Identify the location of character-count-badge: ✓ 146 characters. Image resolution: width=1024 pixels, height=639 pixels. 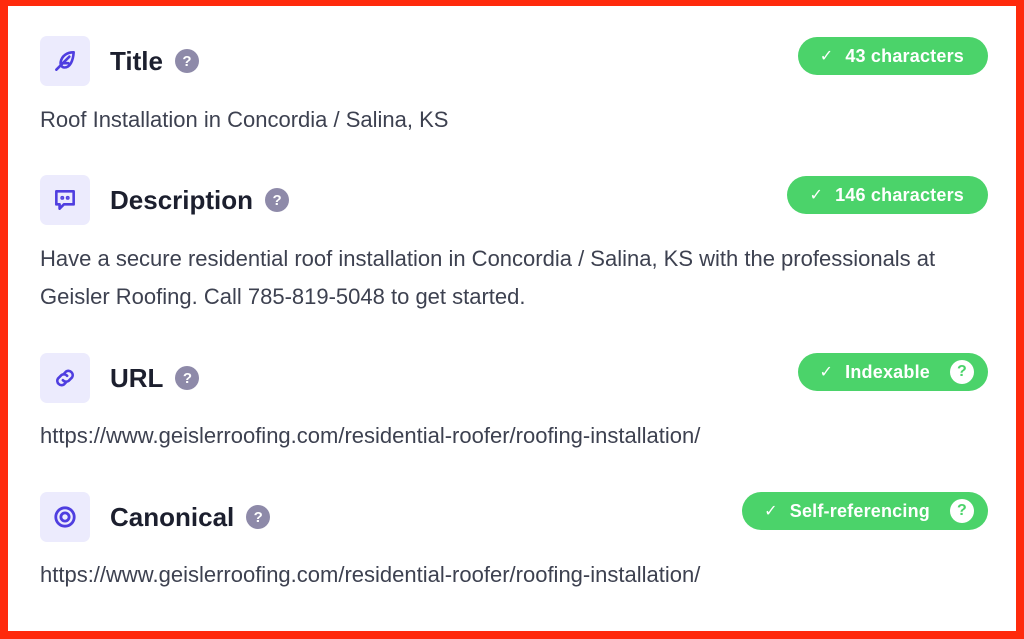
(887, 195).